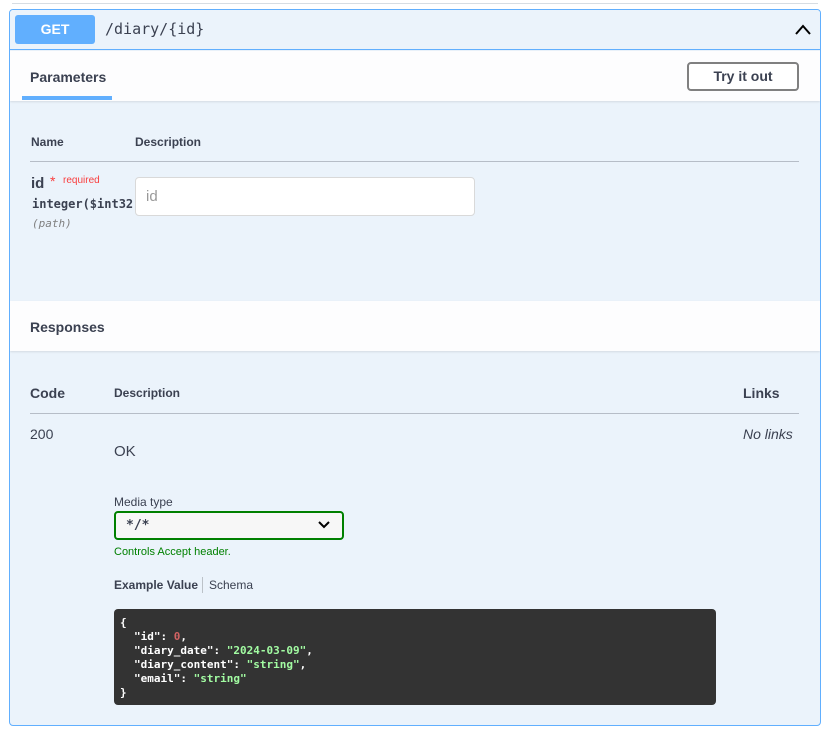 This screenshot has width=829, height=733. Describe the element at coordinates (415, 3) in the screenshot. I see `top-divider` at that location.